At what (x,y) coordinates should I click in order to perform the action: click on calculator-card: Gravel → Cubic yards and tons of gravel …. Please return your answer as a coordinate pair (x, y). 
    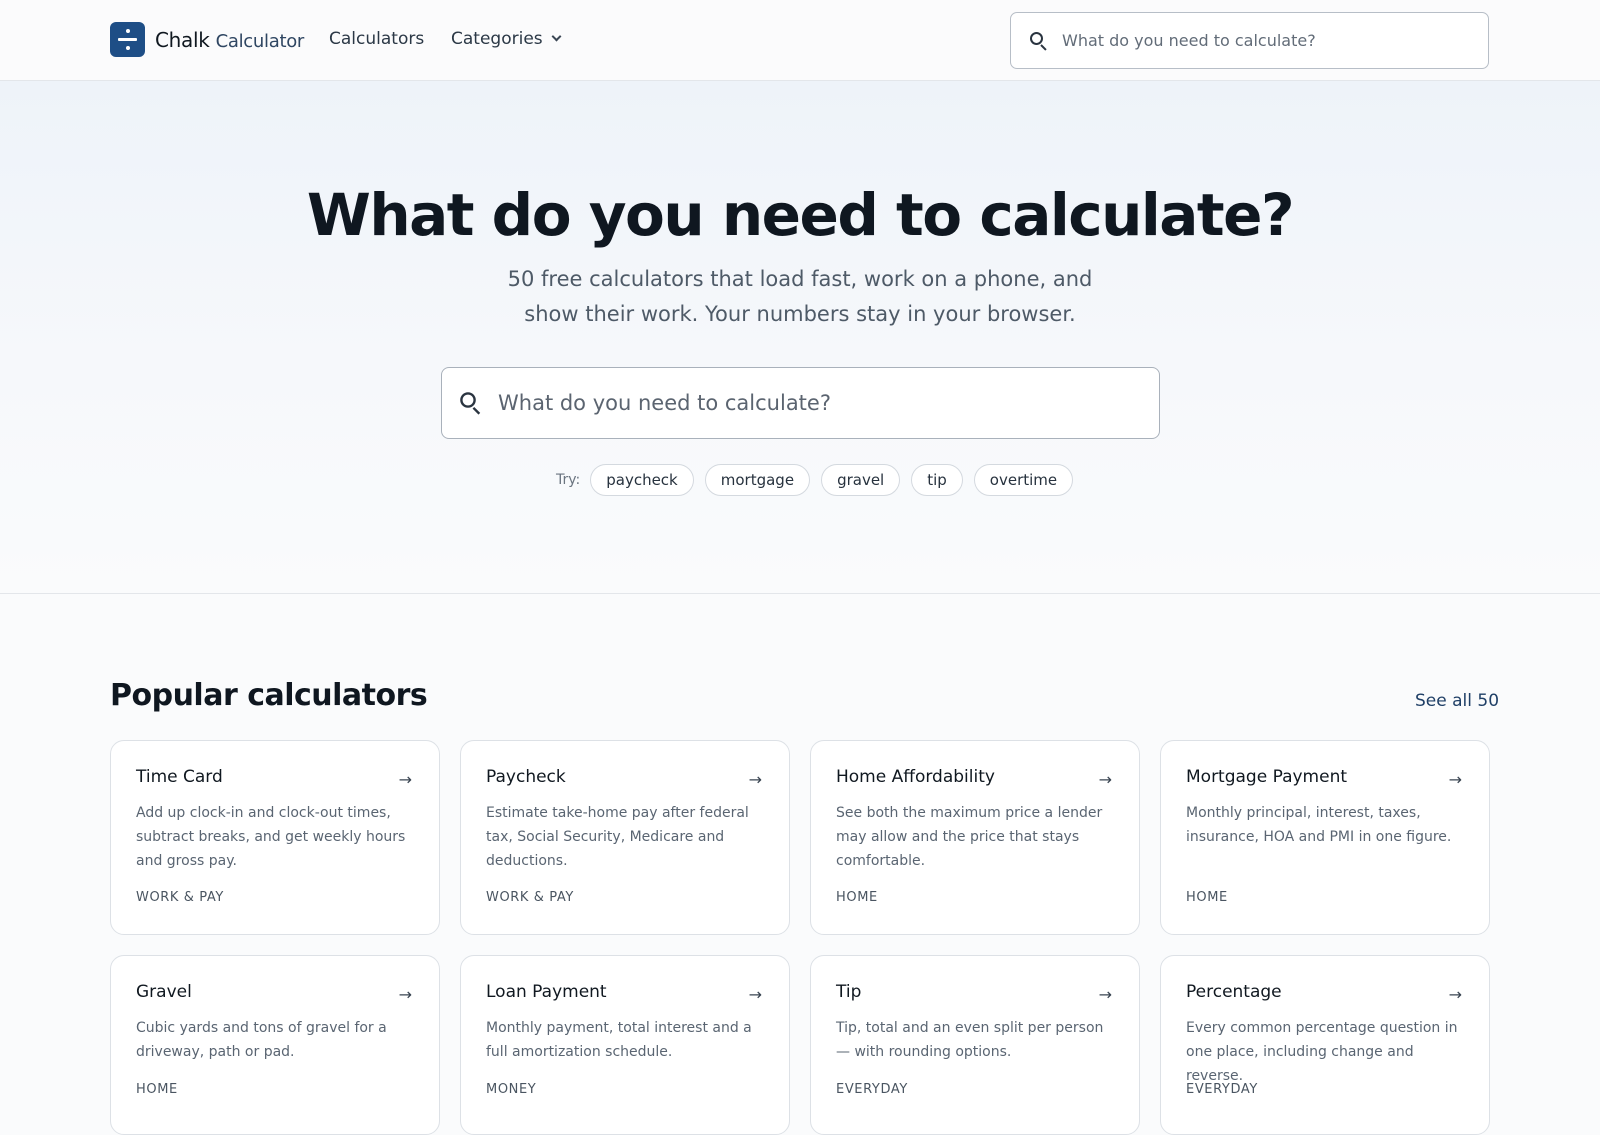
    Looking at the image, I should click on (275, 1045).